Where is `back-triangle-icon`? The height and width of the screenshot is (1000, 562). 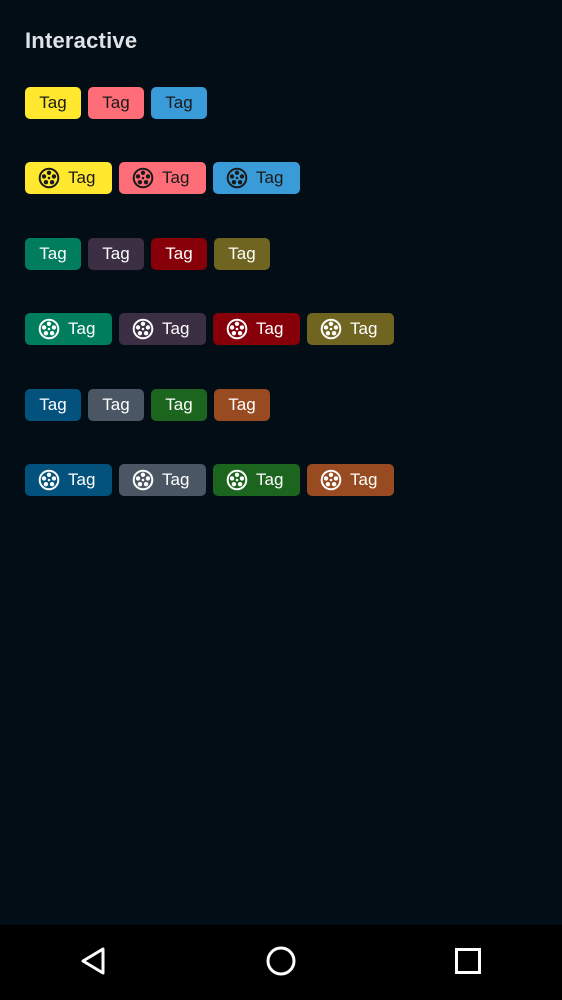
back-triangle-icon is located at coordinates (94, 963).